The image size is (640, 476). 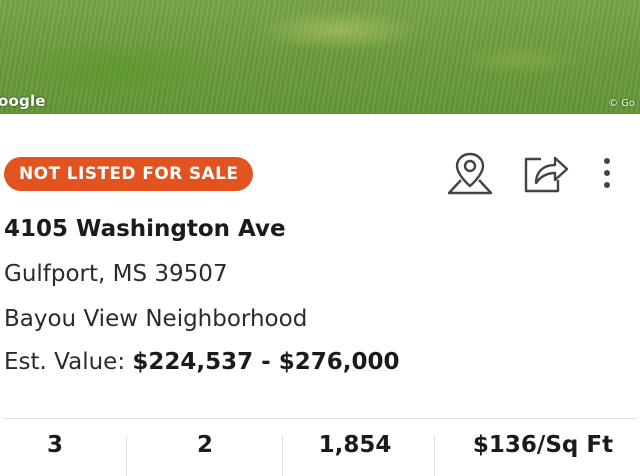 I want to click on stats-row: 3 2 1,854 $136/Sq Ft, so click(x=320, y=454).